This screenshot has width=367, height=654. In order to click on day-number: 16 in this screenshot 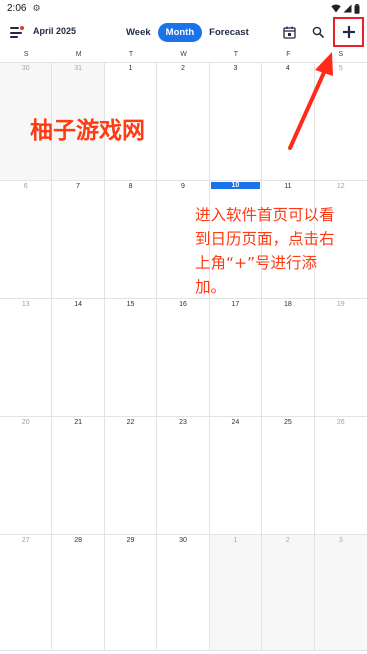, I will do `click(183, 304)`.